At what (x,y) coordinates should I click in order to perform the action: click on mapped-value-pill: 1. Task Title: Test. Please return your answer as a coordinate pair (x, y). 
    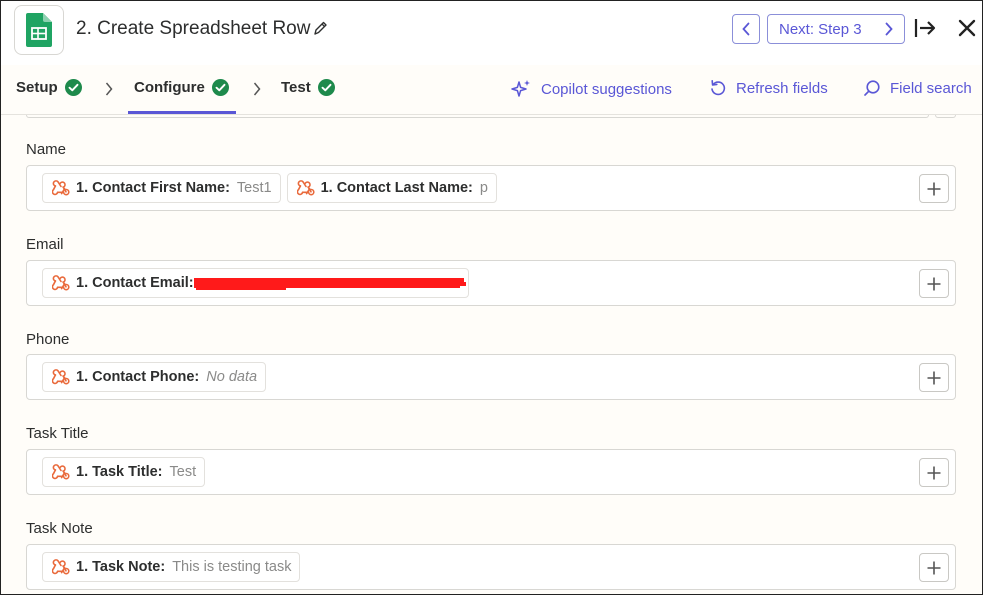
    Looking at the image, I should click on (124, 472).